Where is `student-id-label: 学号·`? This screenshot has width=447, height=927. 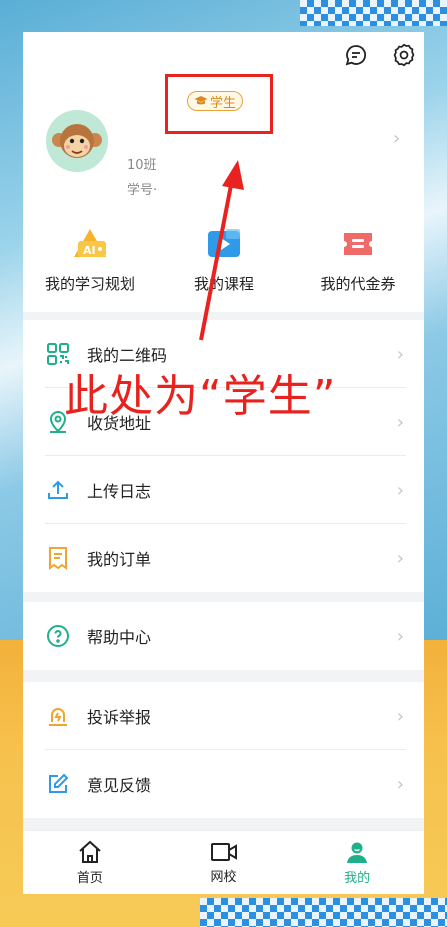 student-id-label: 学号· is located at coordinates (142, 190).